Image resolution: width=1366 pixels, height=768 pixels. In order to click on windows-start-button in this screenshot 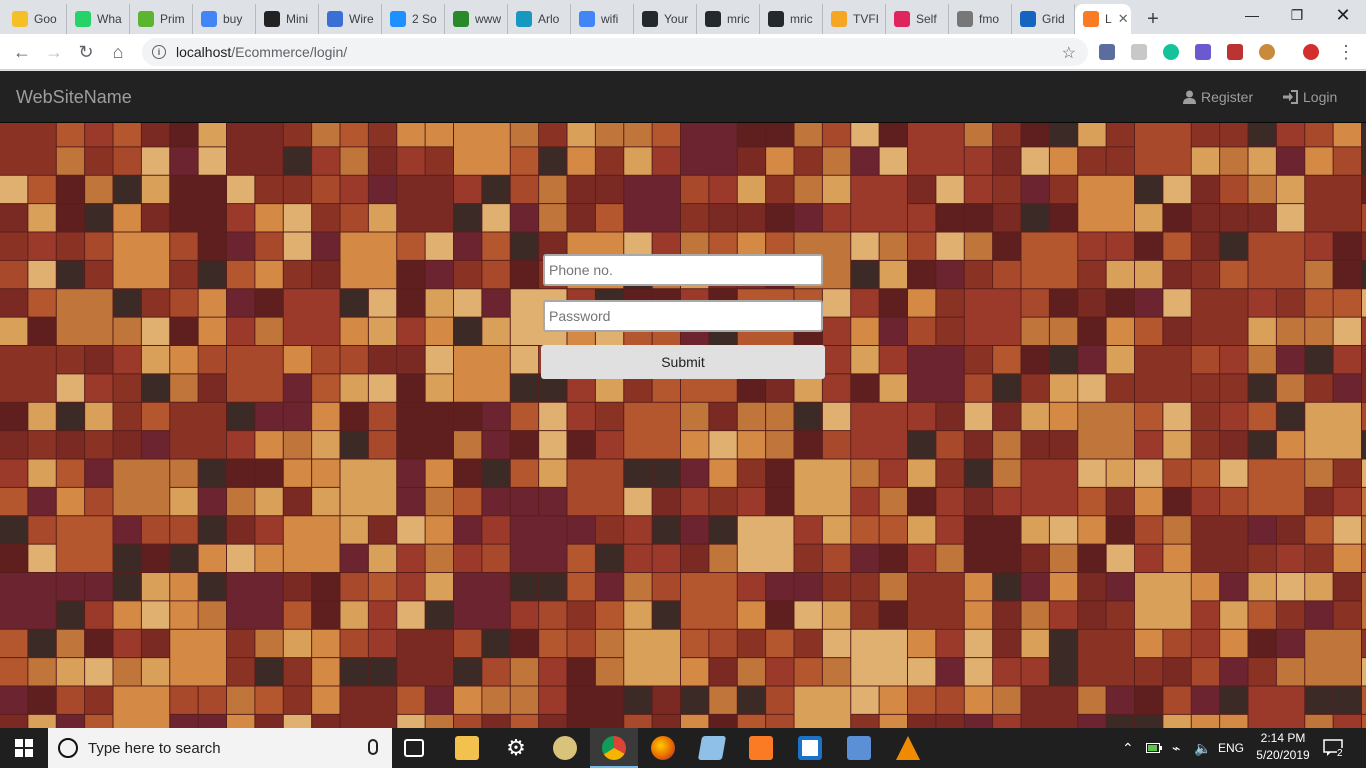, I will do `click(24, 748)`.